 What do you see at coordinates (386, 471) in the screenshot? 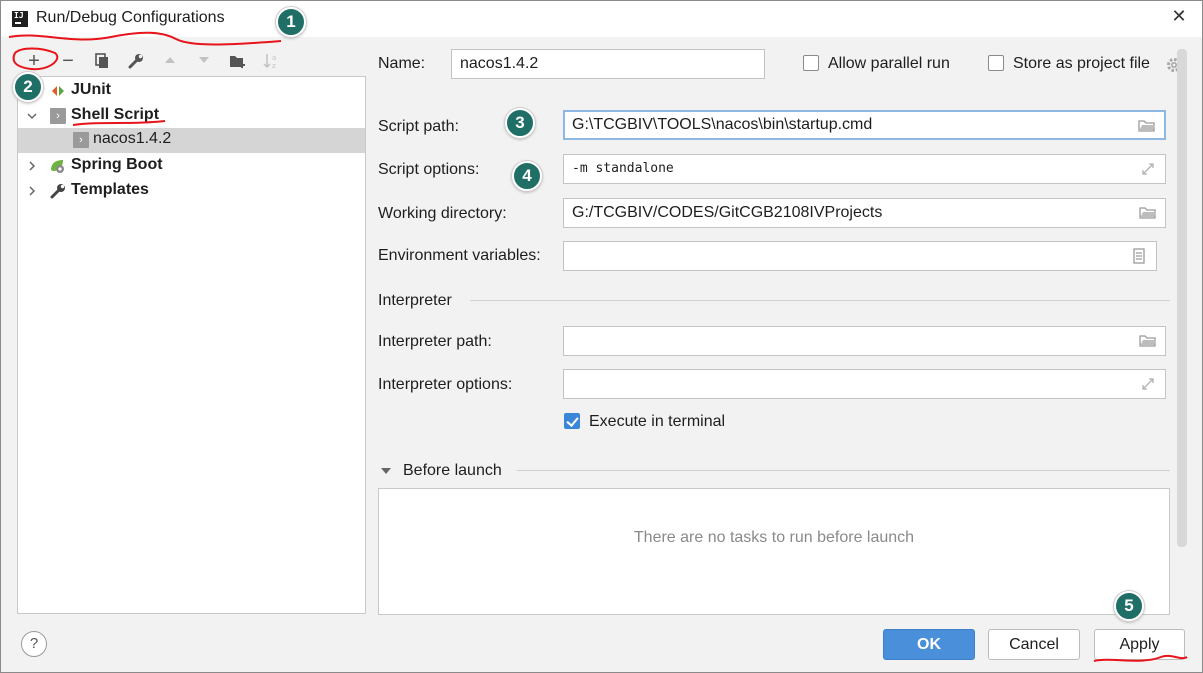
I see `collapse-triangle-icon` at bounding box center [386, 471].